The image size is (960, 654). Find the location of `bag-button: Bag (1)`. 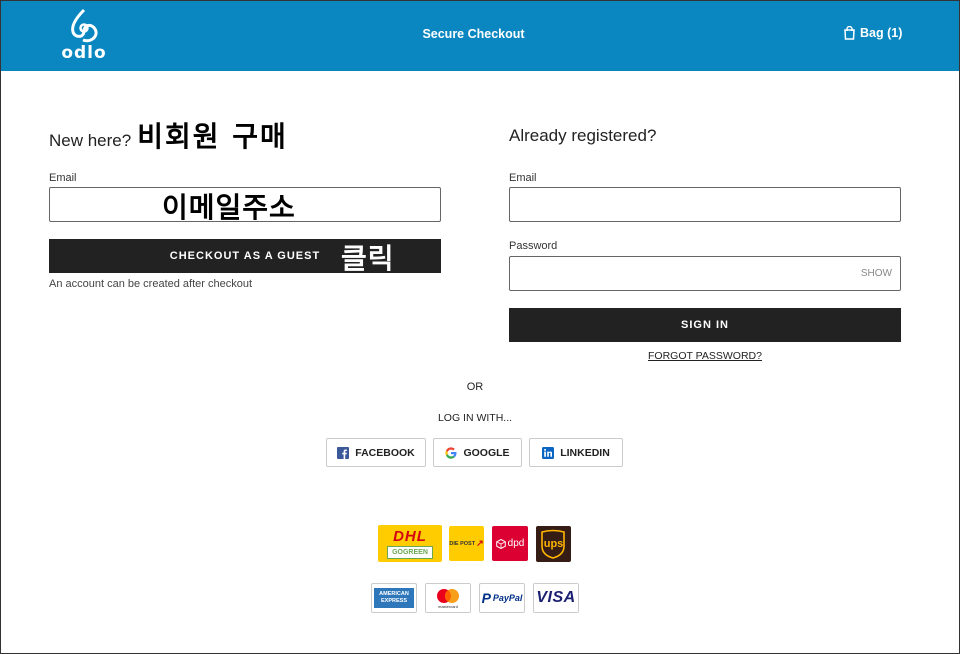

bag-button: Bag (1) is located at coordinates (872, 33).